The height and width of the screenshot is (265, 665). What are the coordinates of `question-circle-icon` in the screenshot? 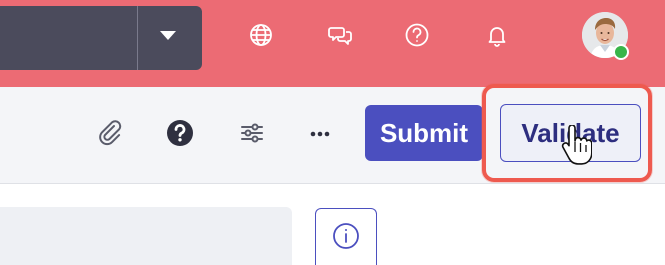 It's located at (180, 133).